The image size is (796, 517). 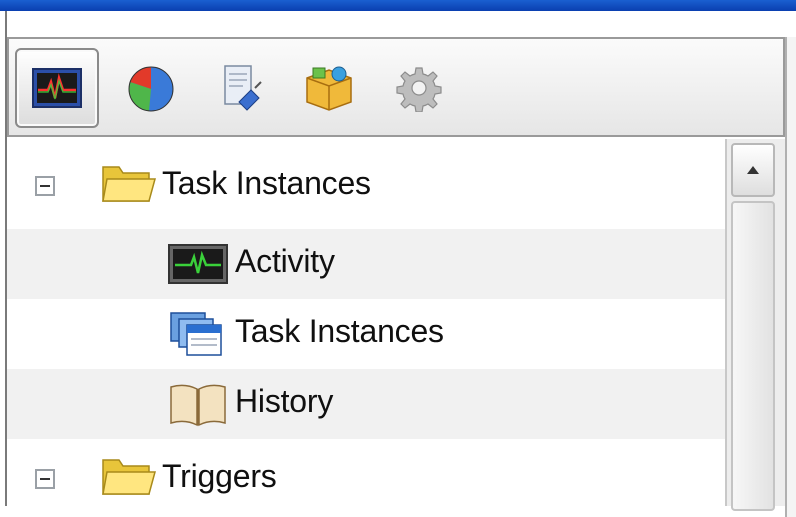 I want to click on document-plug-icon, so click(x=243, y=88).